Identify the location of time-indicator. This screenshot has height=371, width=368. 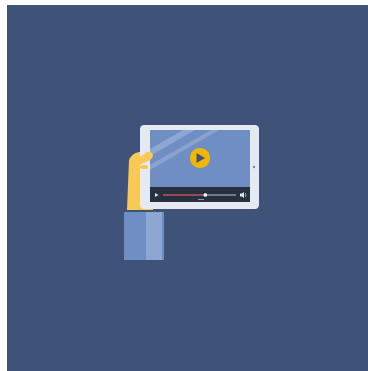
(201, 199).